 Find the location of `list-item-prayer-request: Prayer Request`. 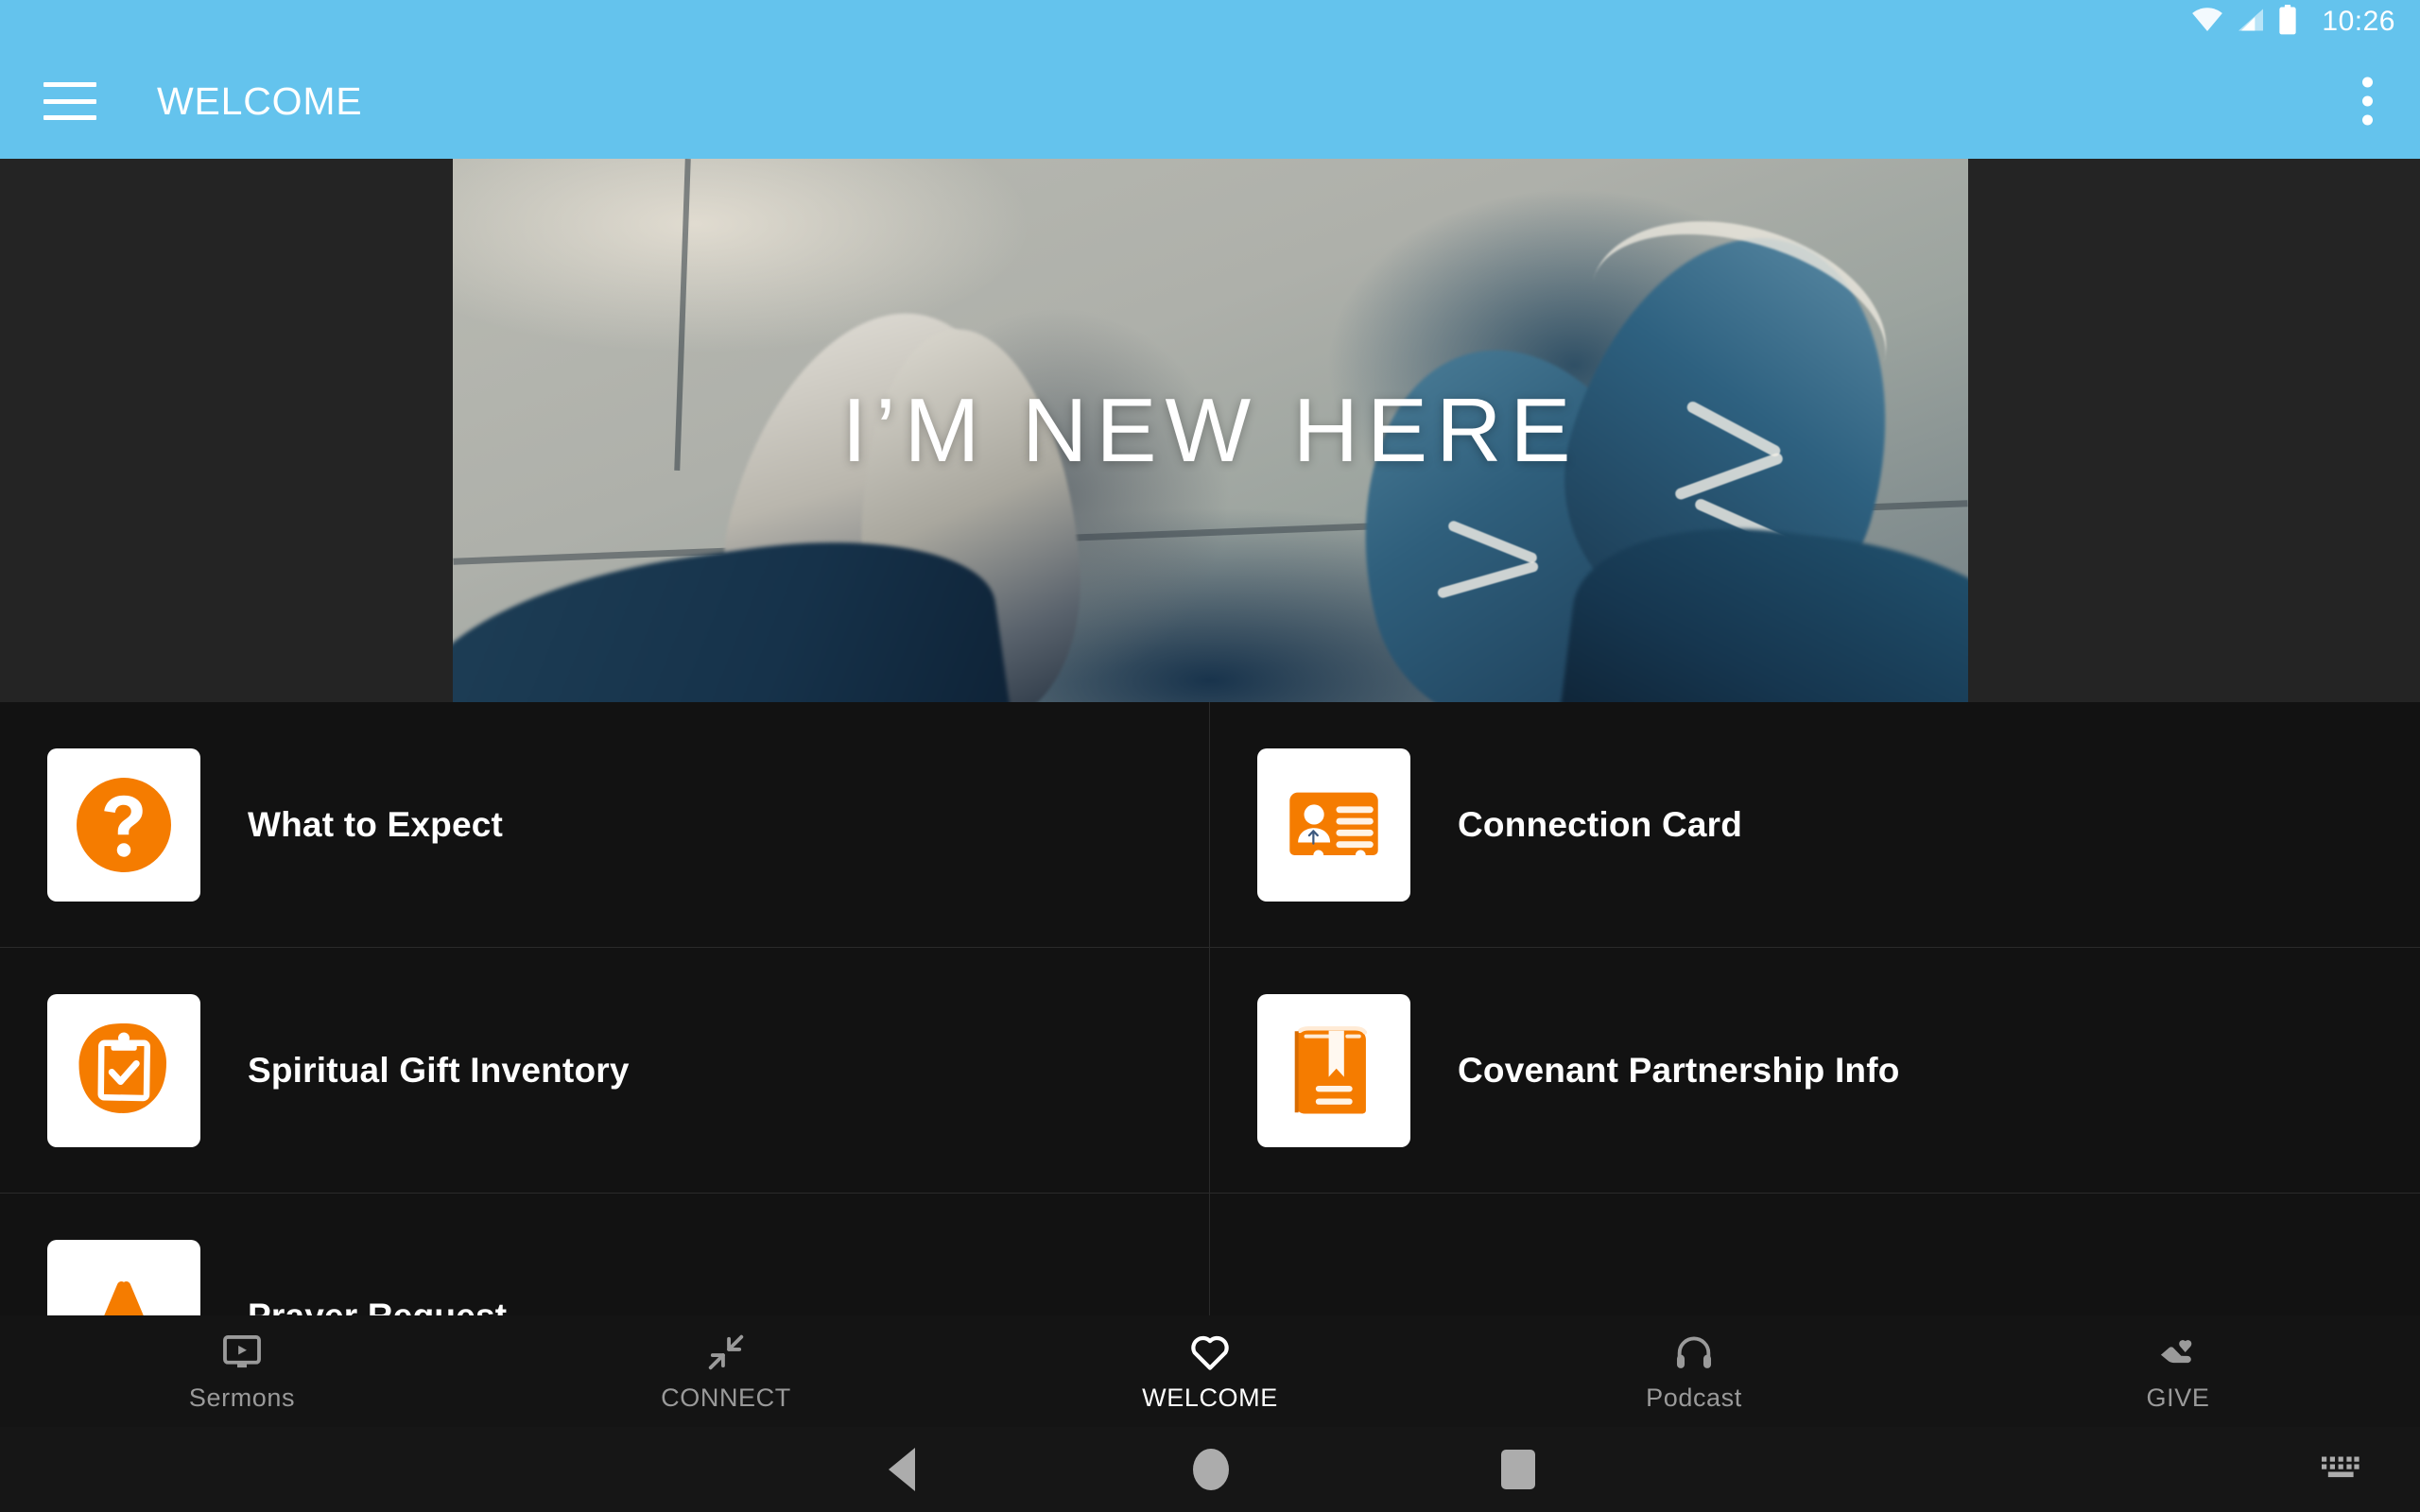

list-item-prayer-request: Prayer Request is located at coordinates (605, 1255).